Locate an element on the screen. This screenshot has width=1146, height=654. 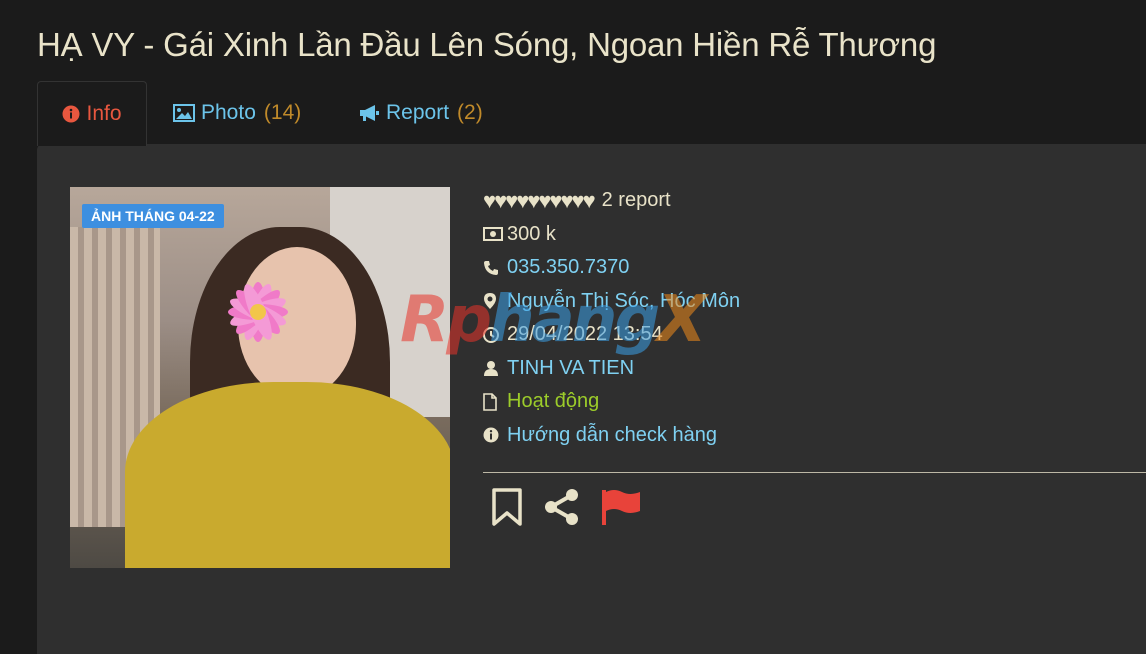
datetime-row: 29/04/2022 13:54 is located at coordinates (611, 335).